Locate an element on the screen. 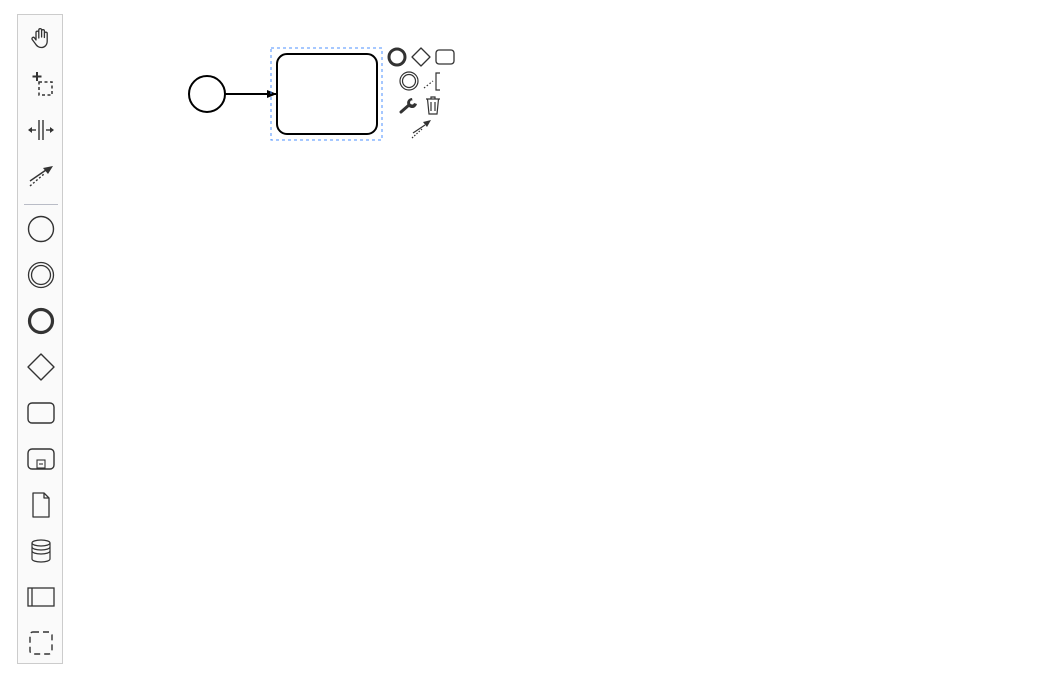 Image resolution: width=1038 pixels, height=693 pixels. tool-palette is located at coordinates (40, 339).